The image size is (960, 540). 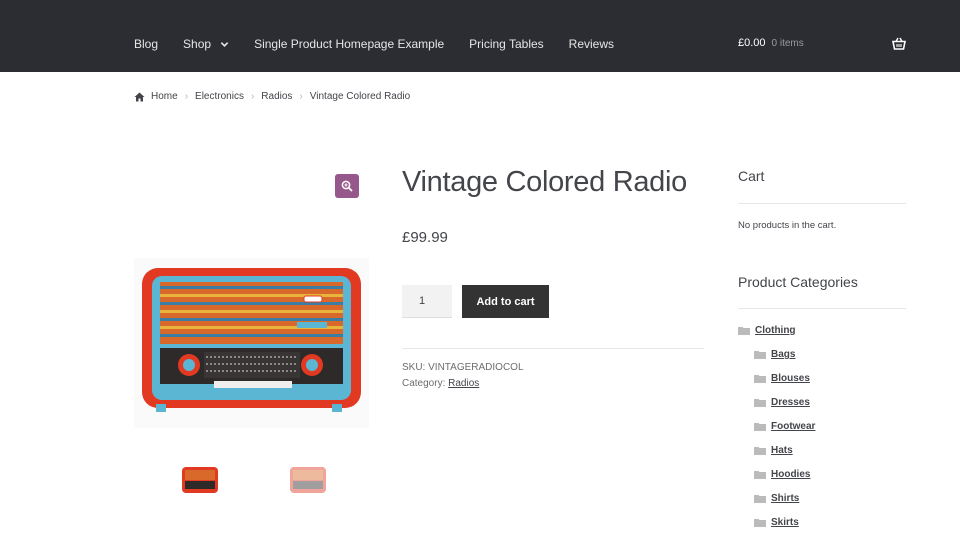 I want to click on cart-amount: £0.00, so click(x=752, y=43).